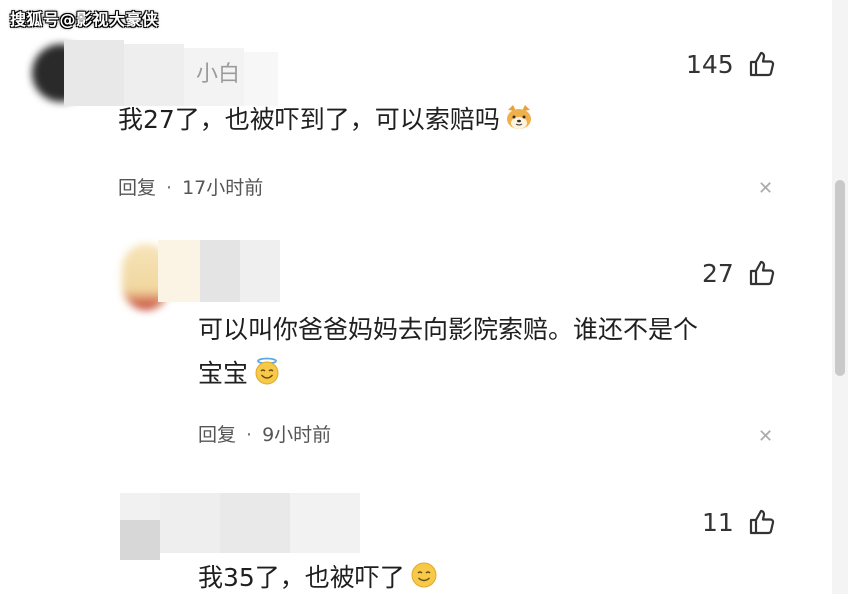  Describe the element at coordinates (297, 435) in the screenshot. I see `timestamp: 9小时前` at that location.